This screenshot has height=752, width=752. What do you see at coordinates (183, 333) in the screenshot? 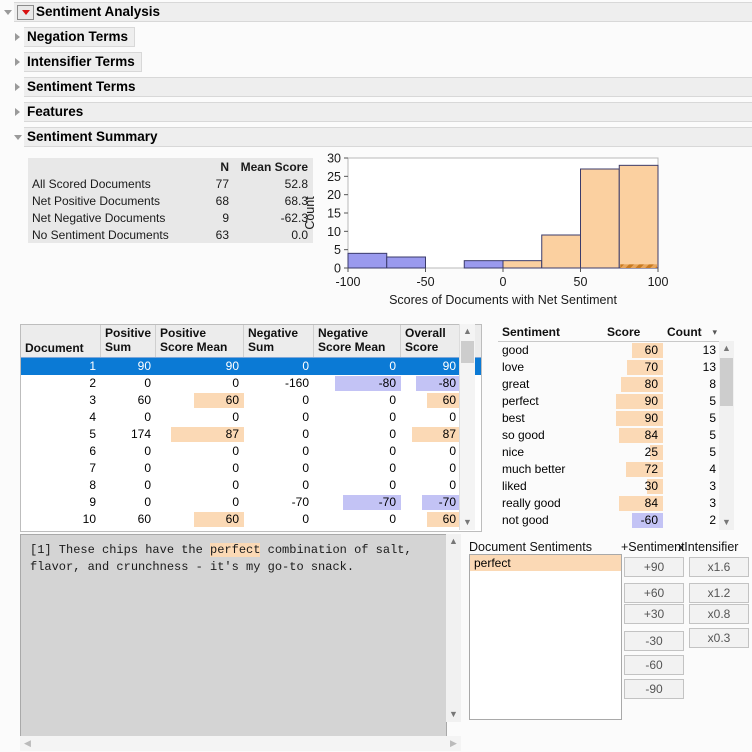
I see `column-header-line1: Positive` at bounding box center [183, 333].